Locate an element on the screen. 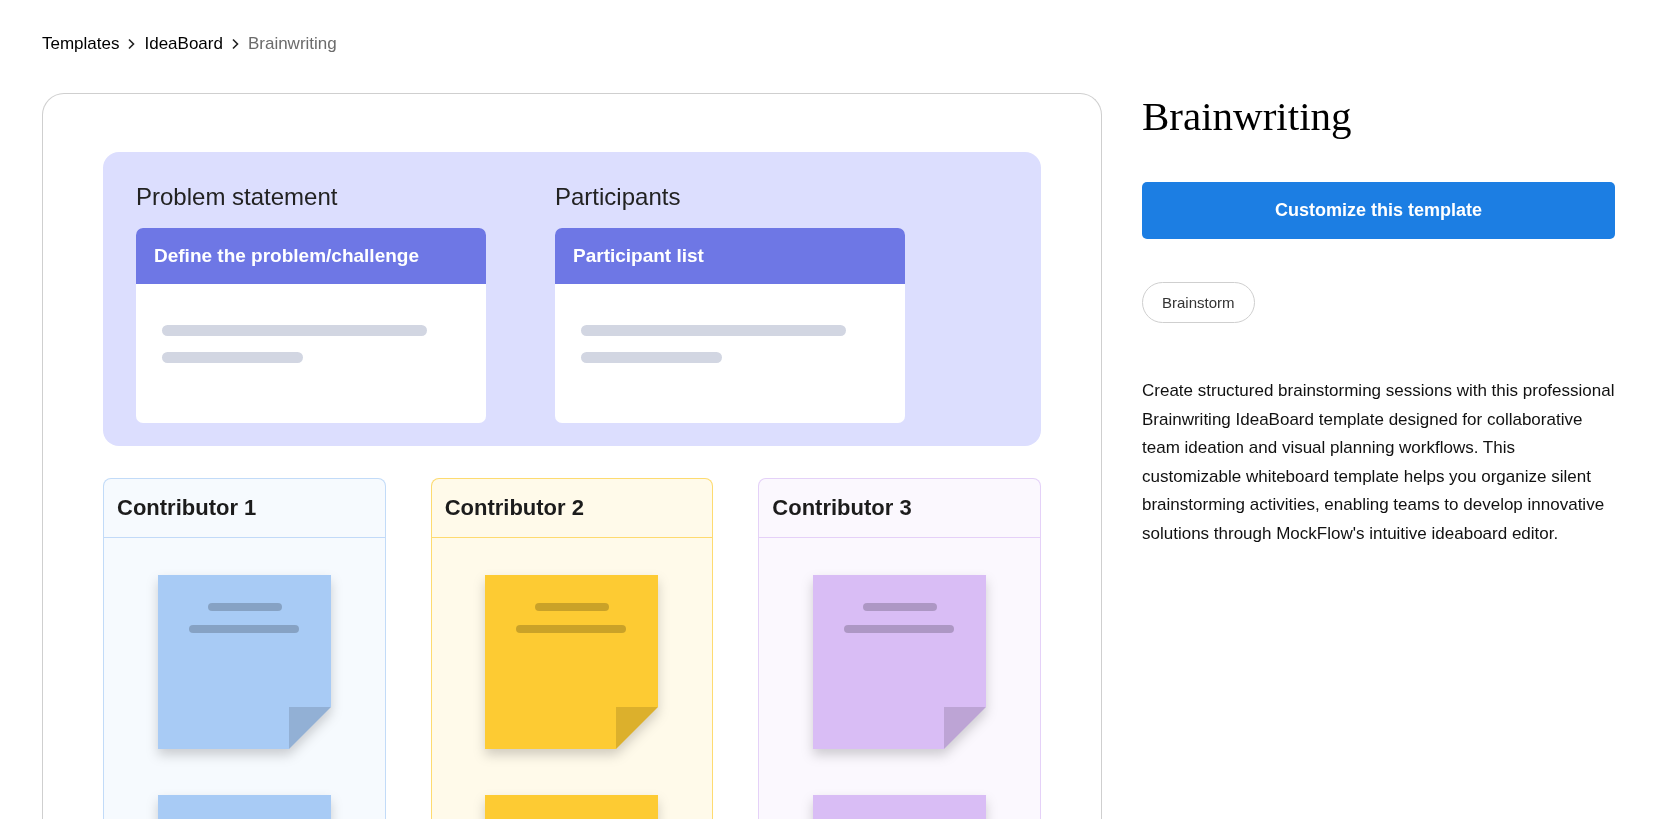 The image size is (1661, 819). template-description: Create structured brainstorming sessions with this professional Brainwriting IdeaBoard template designed for collaborative team ideation and visual planning workflows. This customizable whiteboard template helps you organize silent brainstorming activities, enabling teams to develop innovative solutions through MockFlow's intuitive ideaboard editor. is located at coordinates (1379, 462).